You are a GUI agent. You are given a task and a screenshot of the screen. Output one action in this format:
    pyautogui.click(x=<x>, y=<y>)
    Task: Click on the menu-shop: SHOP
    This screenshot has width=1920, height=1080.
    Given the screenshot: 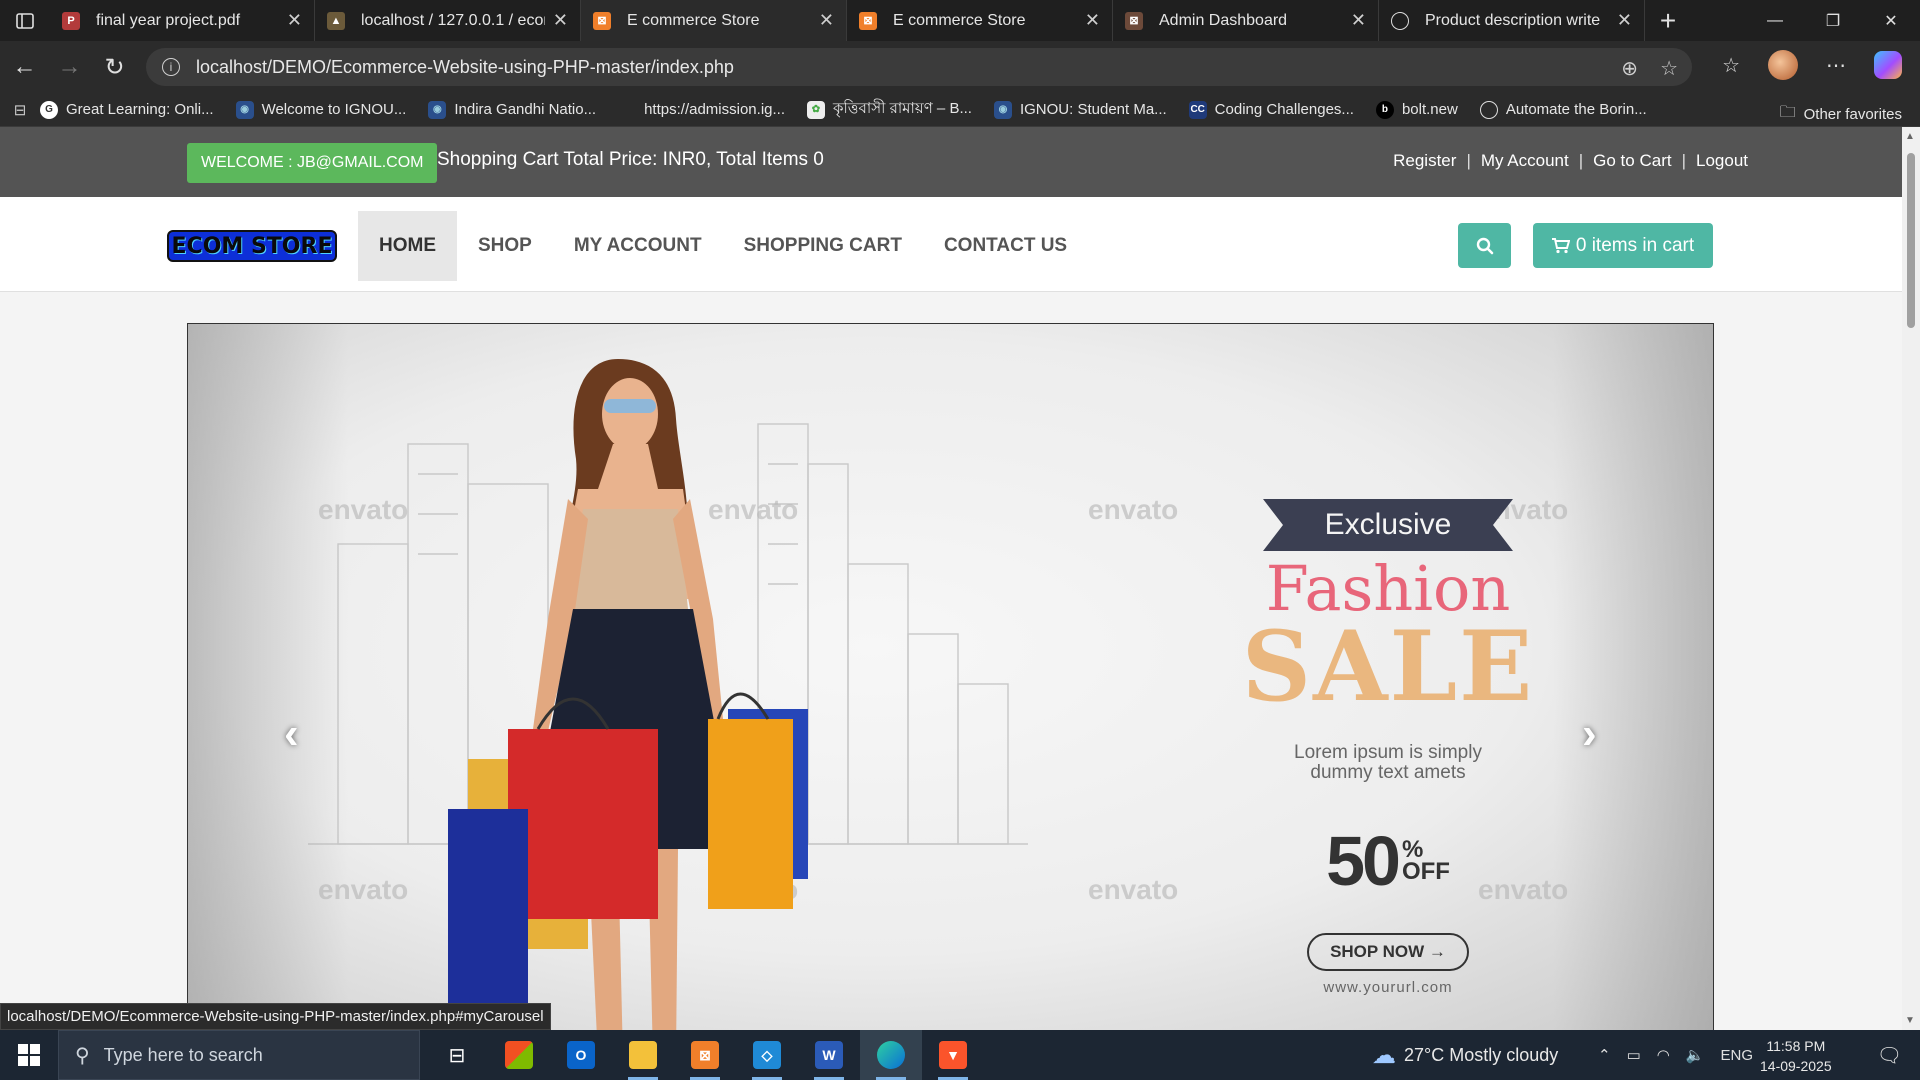 What is the action you would take?
    pyautogui.click(x=505, y=246)
    